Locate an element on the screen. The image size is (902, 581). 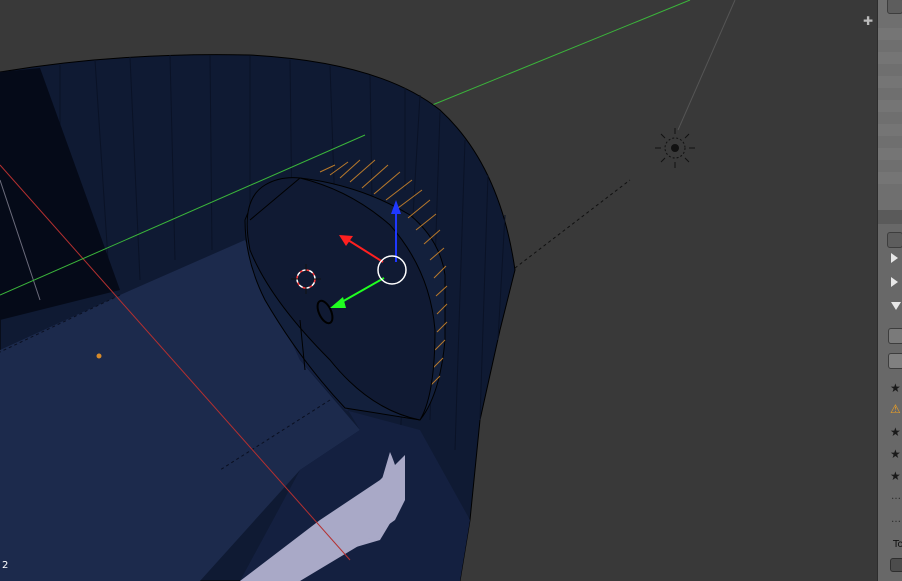
lamp-icon is located at coordinates (675, 148).